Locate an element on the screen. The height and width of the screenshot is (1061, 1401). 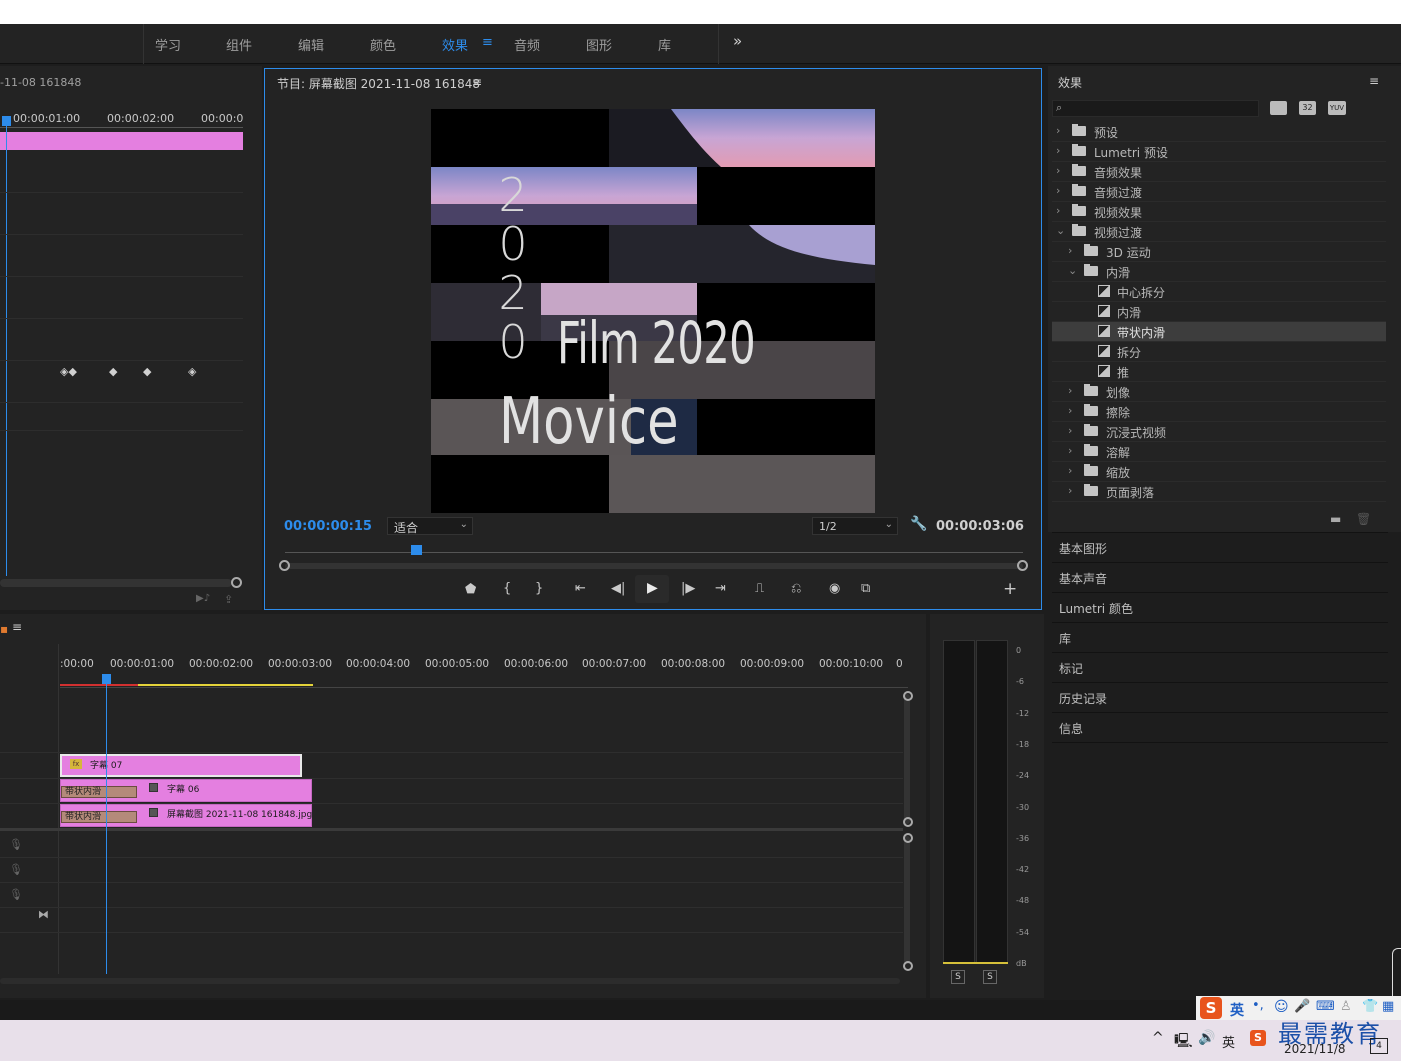
effects-search-field: ⌕ is located at coordinates (1155, 108).